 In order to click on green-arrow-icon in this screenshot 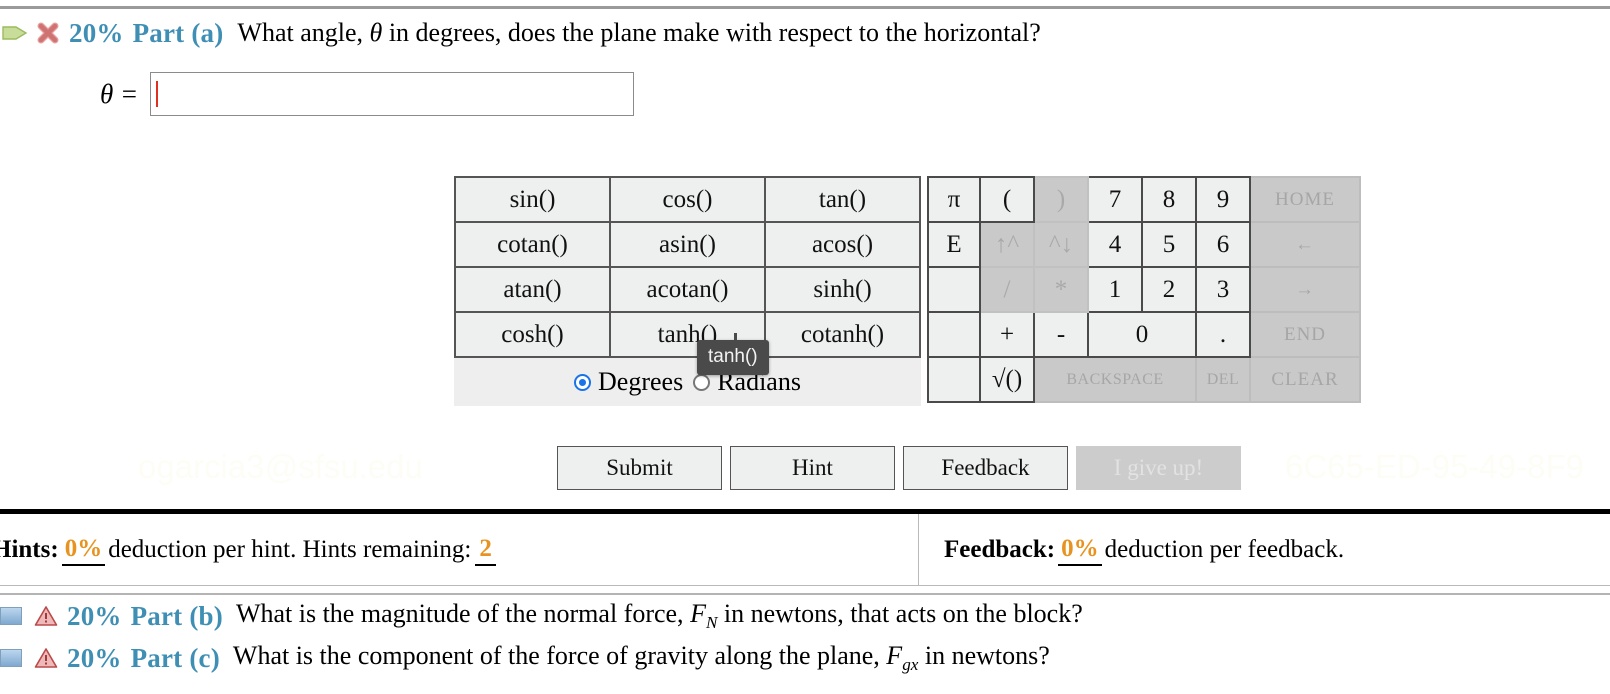, I will do `click(15, 33)`.